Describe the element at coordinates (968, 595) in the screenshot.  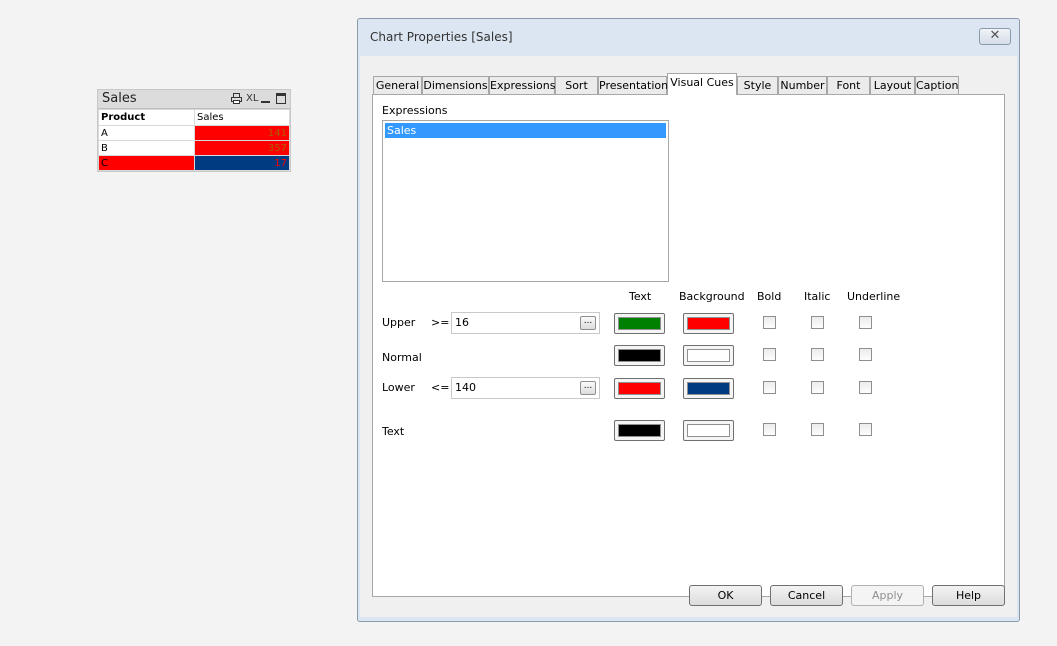
I see `help-button: Help` at that location.